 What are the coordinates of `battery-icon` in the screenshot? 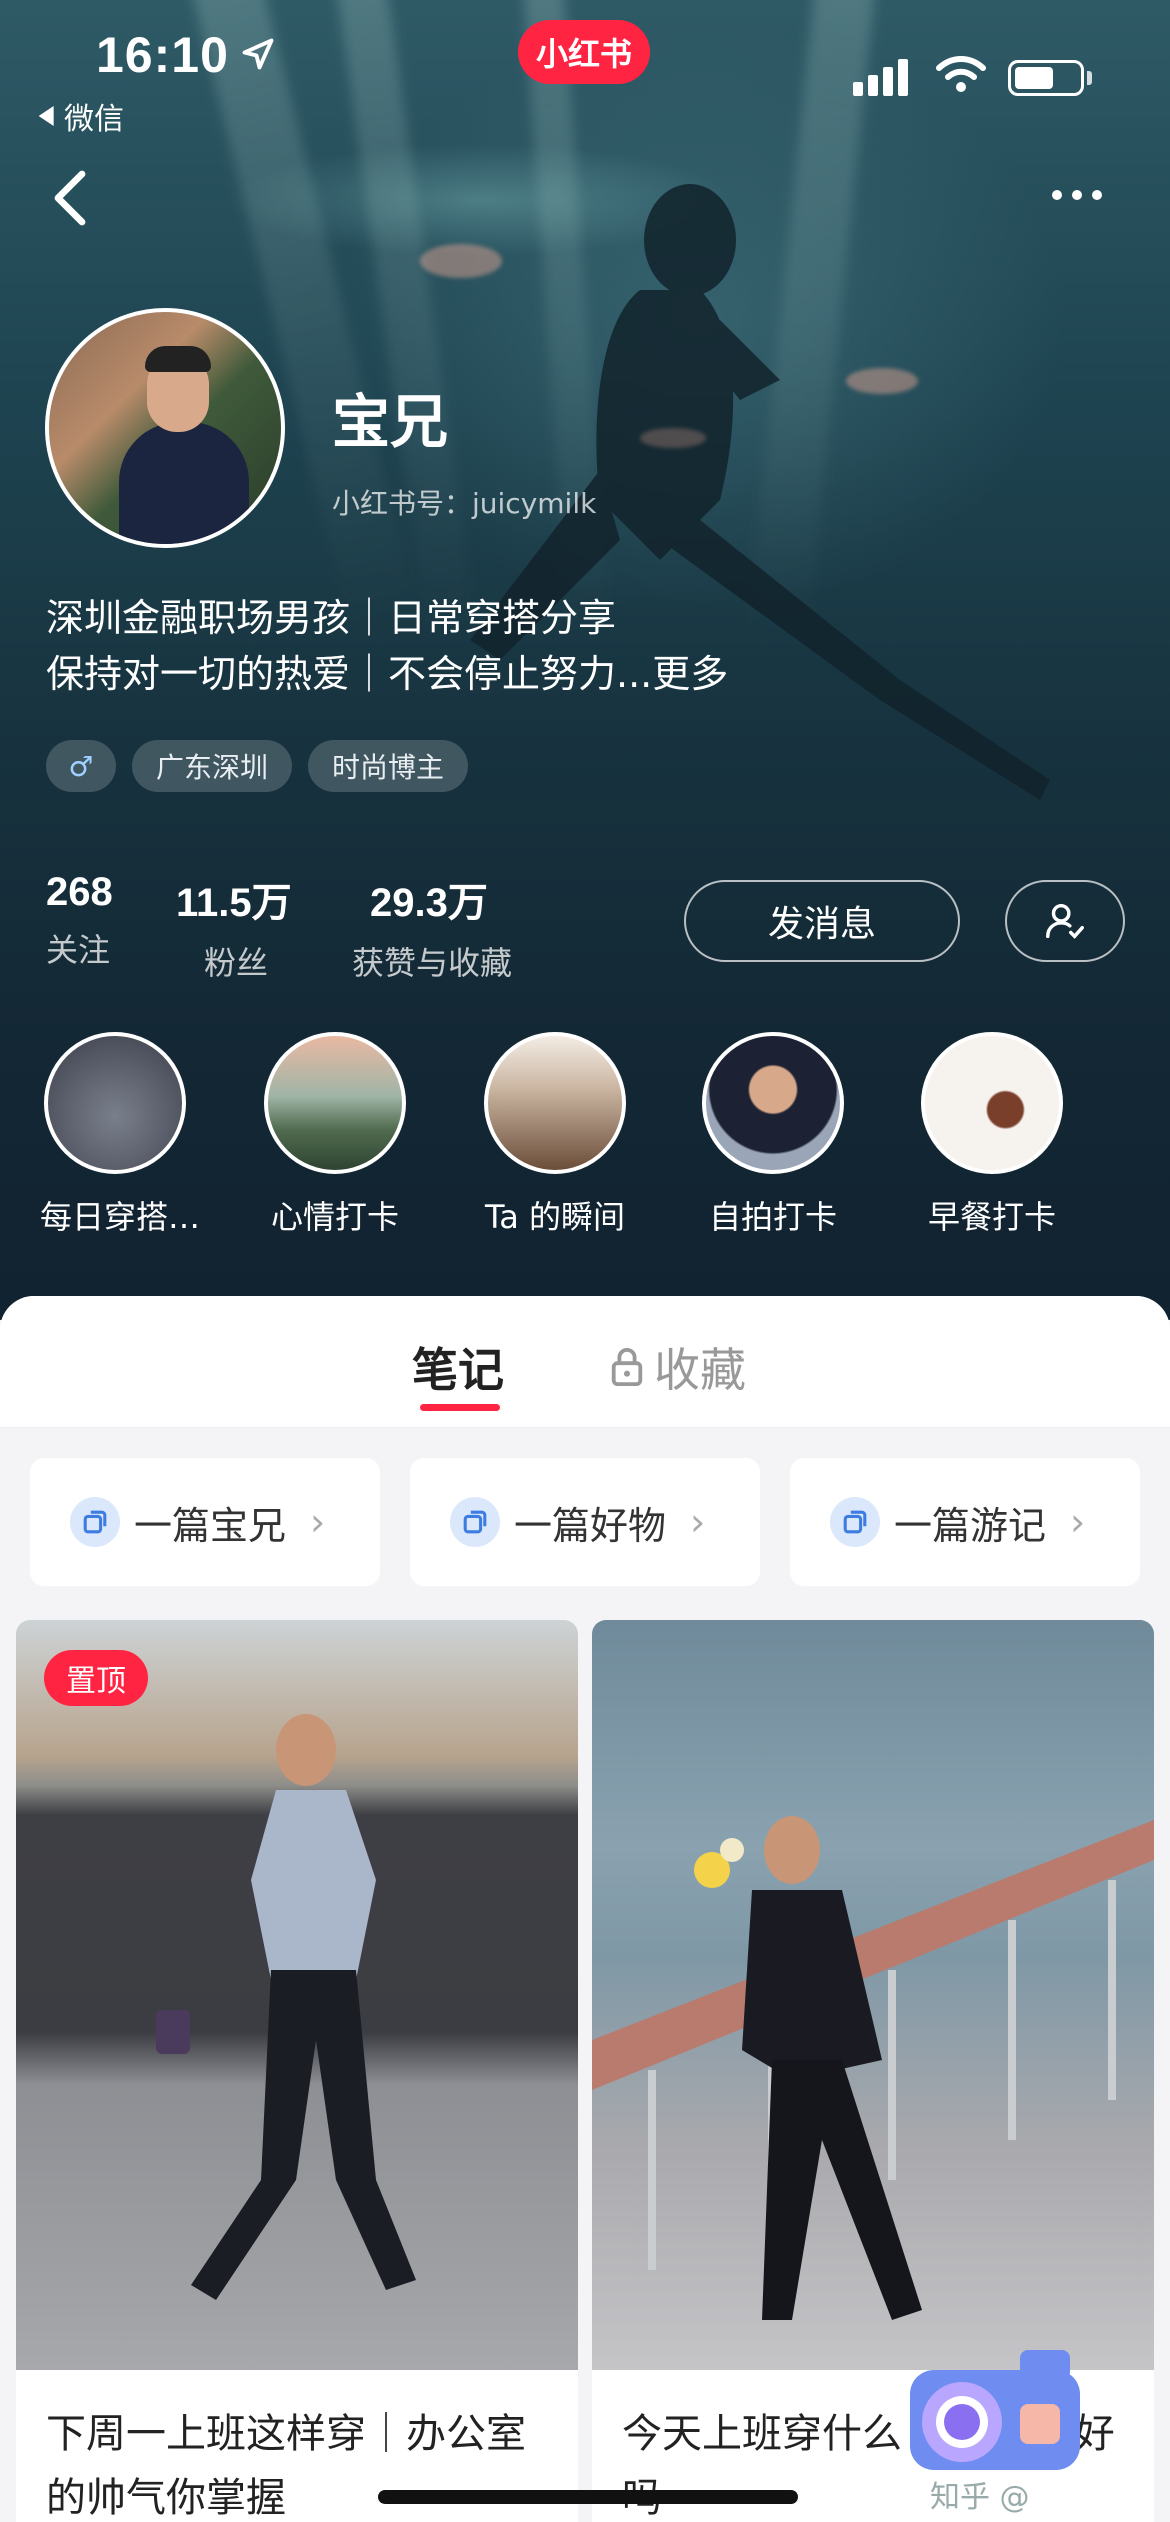 It's located at (1046, 78).